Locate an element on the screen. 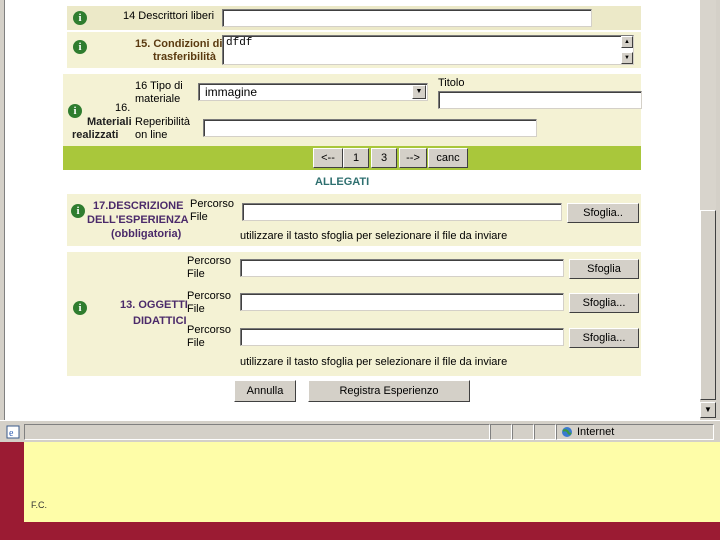 This screenshot has height=540, width=720. page-3-button: 3 is located at coordinates (384, 158).